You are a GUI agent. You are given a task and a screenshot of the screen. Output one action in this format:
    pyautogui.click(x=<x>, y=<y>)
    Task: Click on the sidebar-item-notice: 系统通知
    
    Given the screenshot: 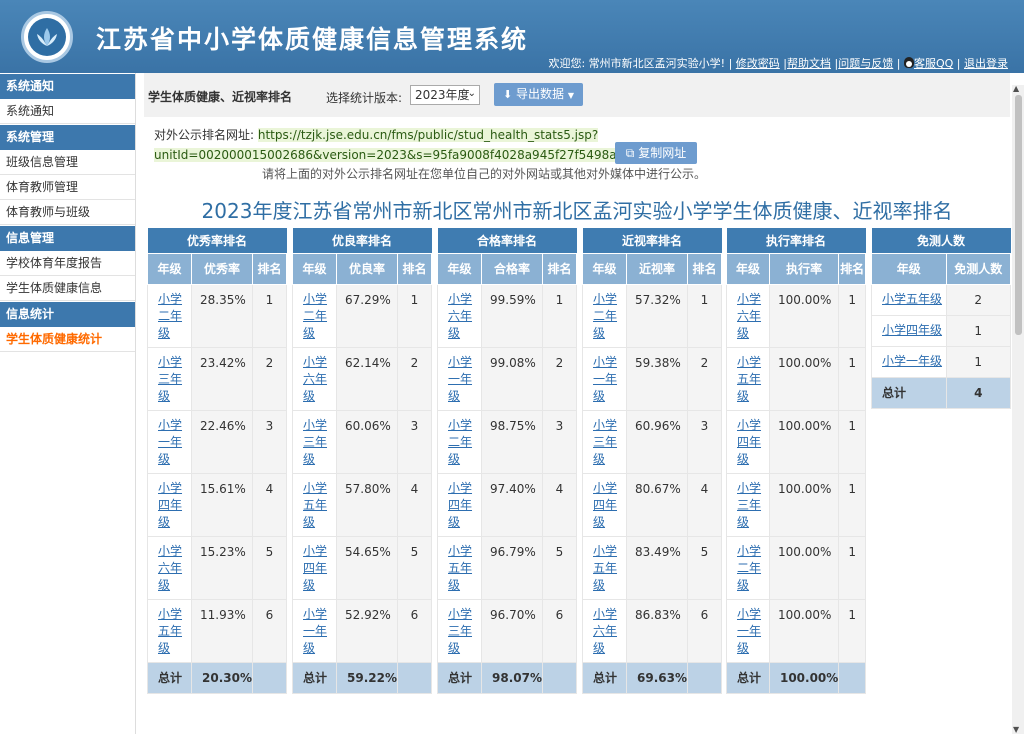 What is the action you would take?
    pyautogui.click(x=67, y=111)
    